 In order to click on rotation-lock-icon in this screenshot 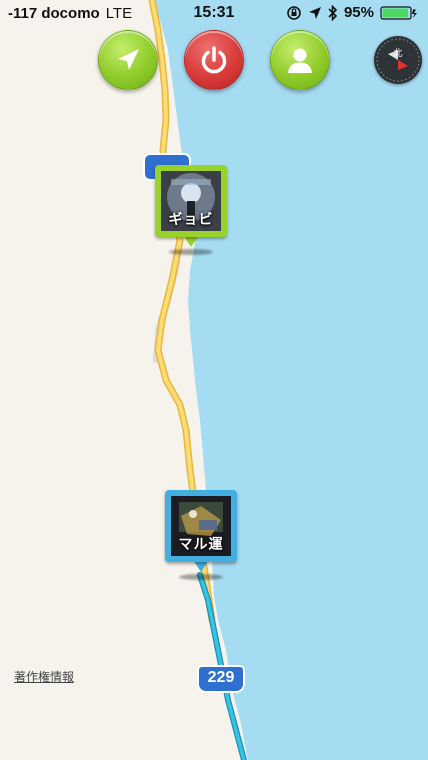, I will do `click(294, 12)`.